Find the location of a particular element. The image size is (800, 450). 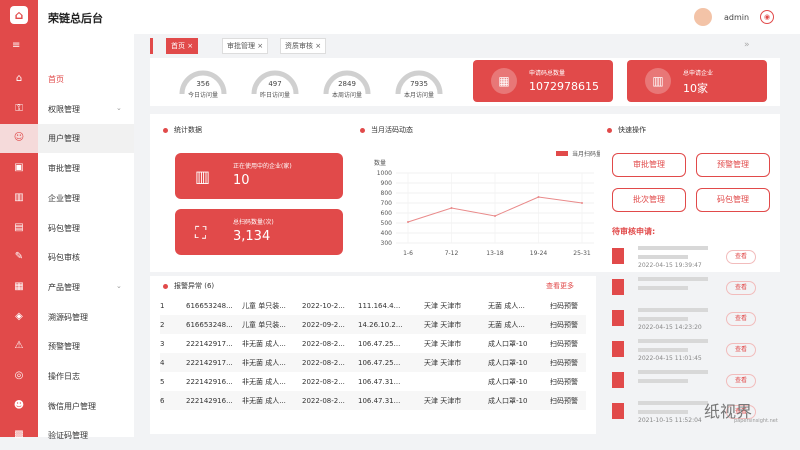

alarm-more-link: 查看更多 is located at coordinates (560, 286).